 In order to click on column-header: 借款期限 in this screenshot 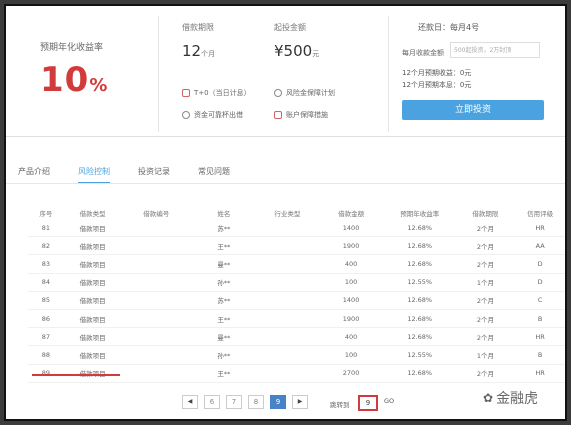, I will do `click(485, 213)`.